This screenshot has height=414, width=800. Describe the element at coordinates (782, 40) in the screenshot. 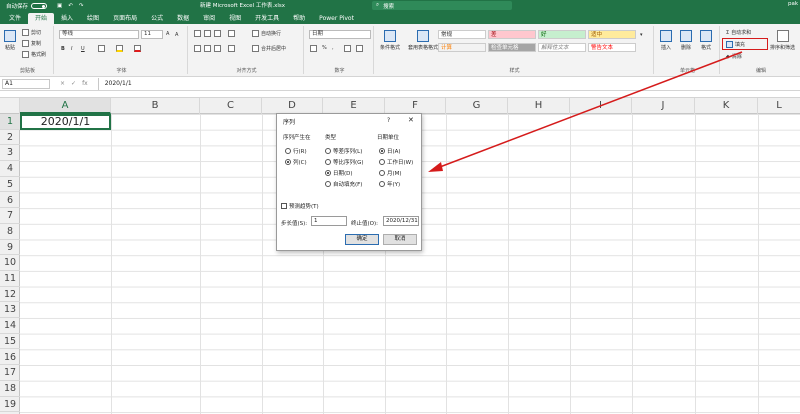

I see `sort-filter-button: 排序和筛选` at that location.